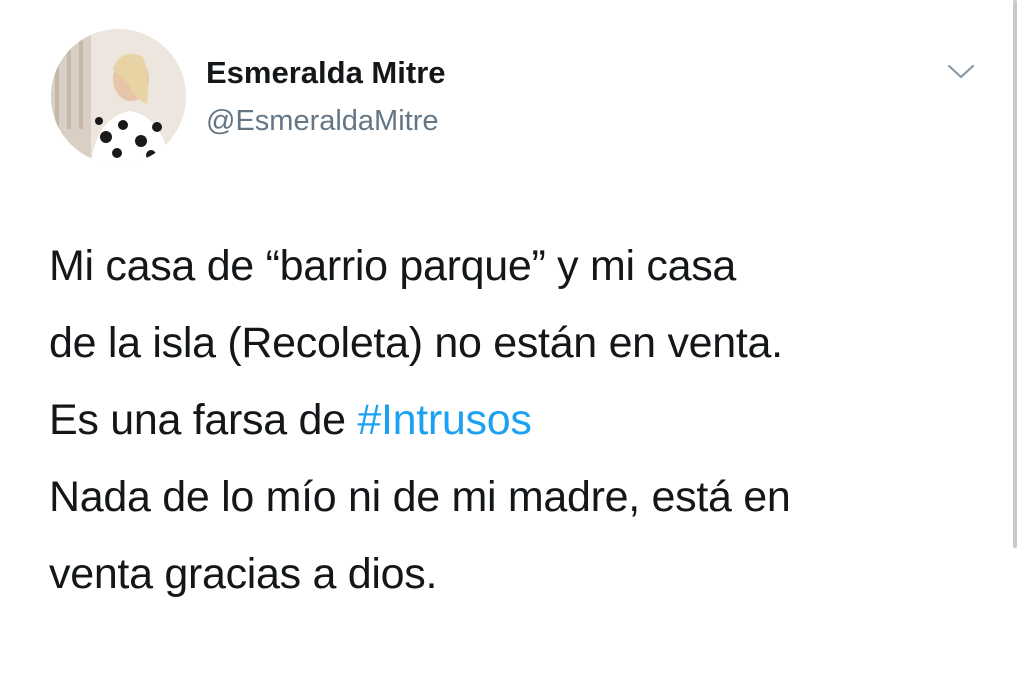  I want to click on author-display-name: Esmeralda Mitre, so click(326, 73).